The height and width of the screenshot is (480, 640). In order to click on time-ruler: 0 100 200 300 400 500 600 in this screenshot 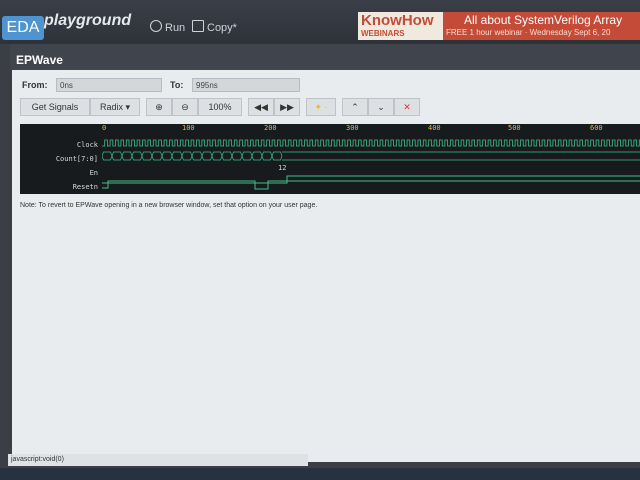, I will do `click(371, 130)`.